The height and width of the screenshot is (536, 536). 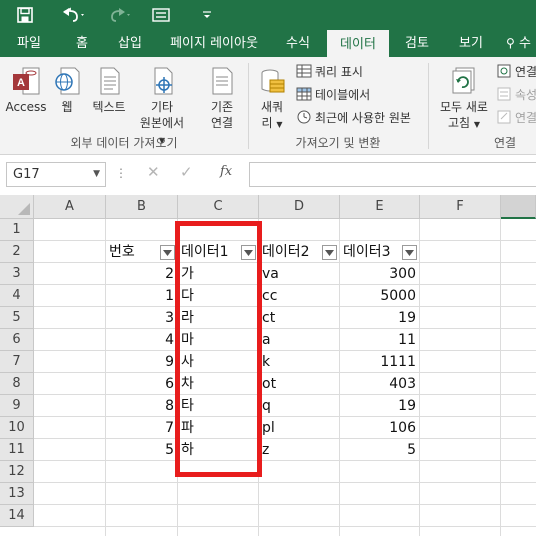 I want to click on tab-insert: 삽입, so click(x=130, y=43).